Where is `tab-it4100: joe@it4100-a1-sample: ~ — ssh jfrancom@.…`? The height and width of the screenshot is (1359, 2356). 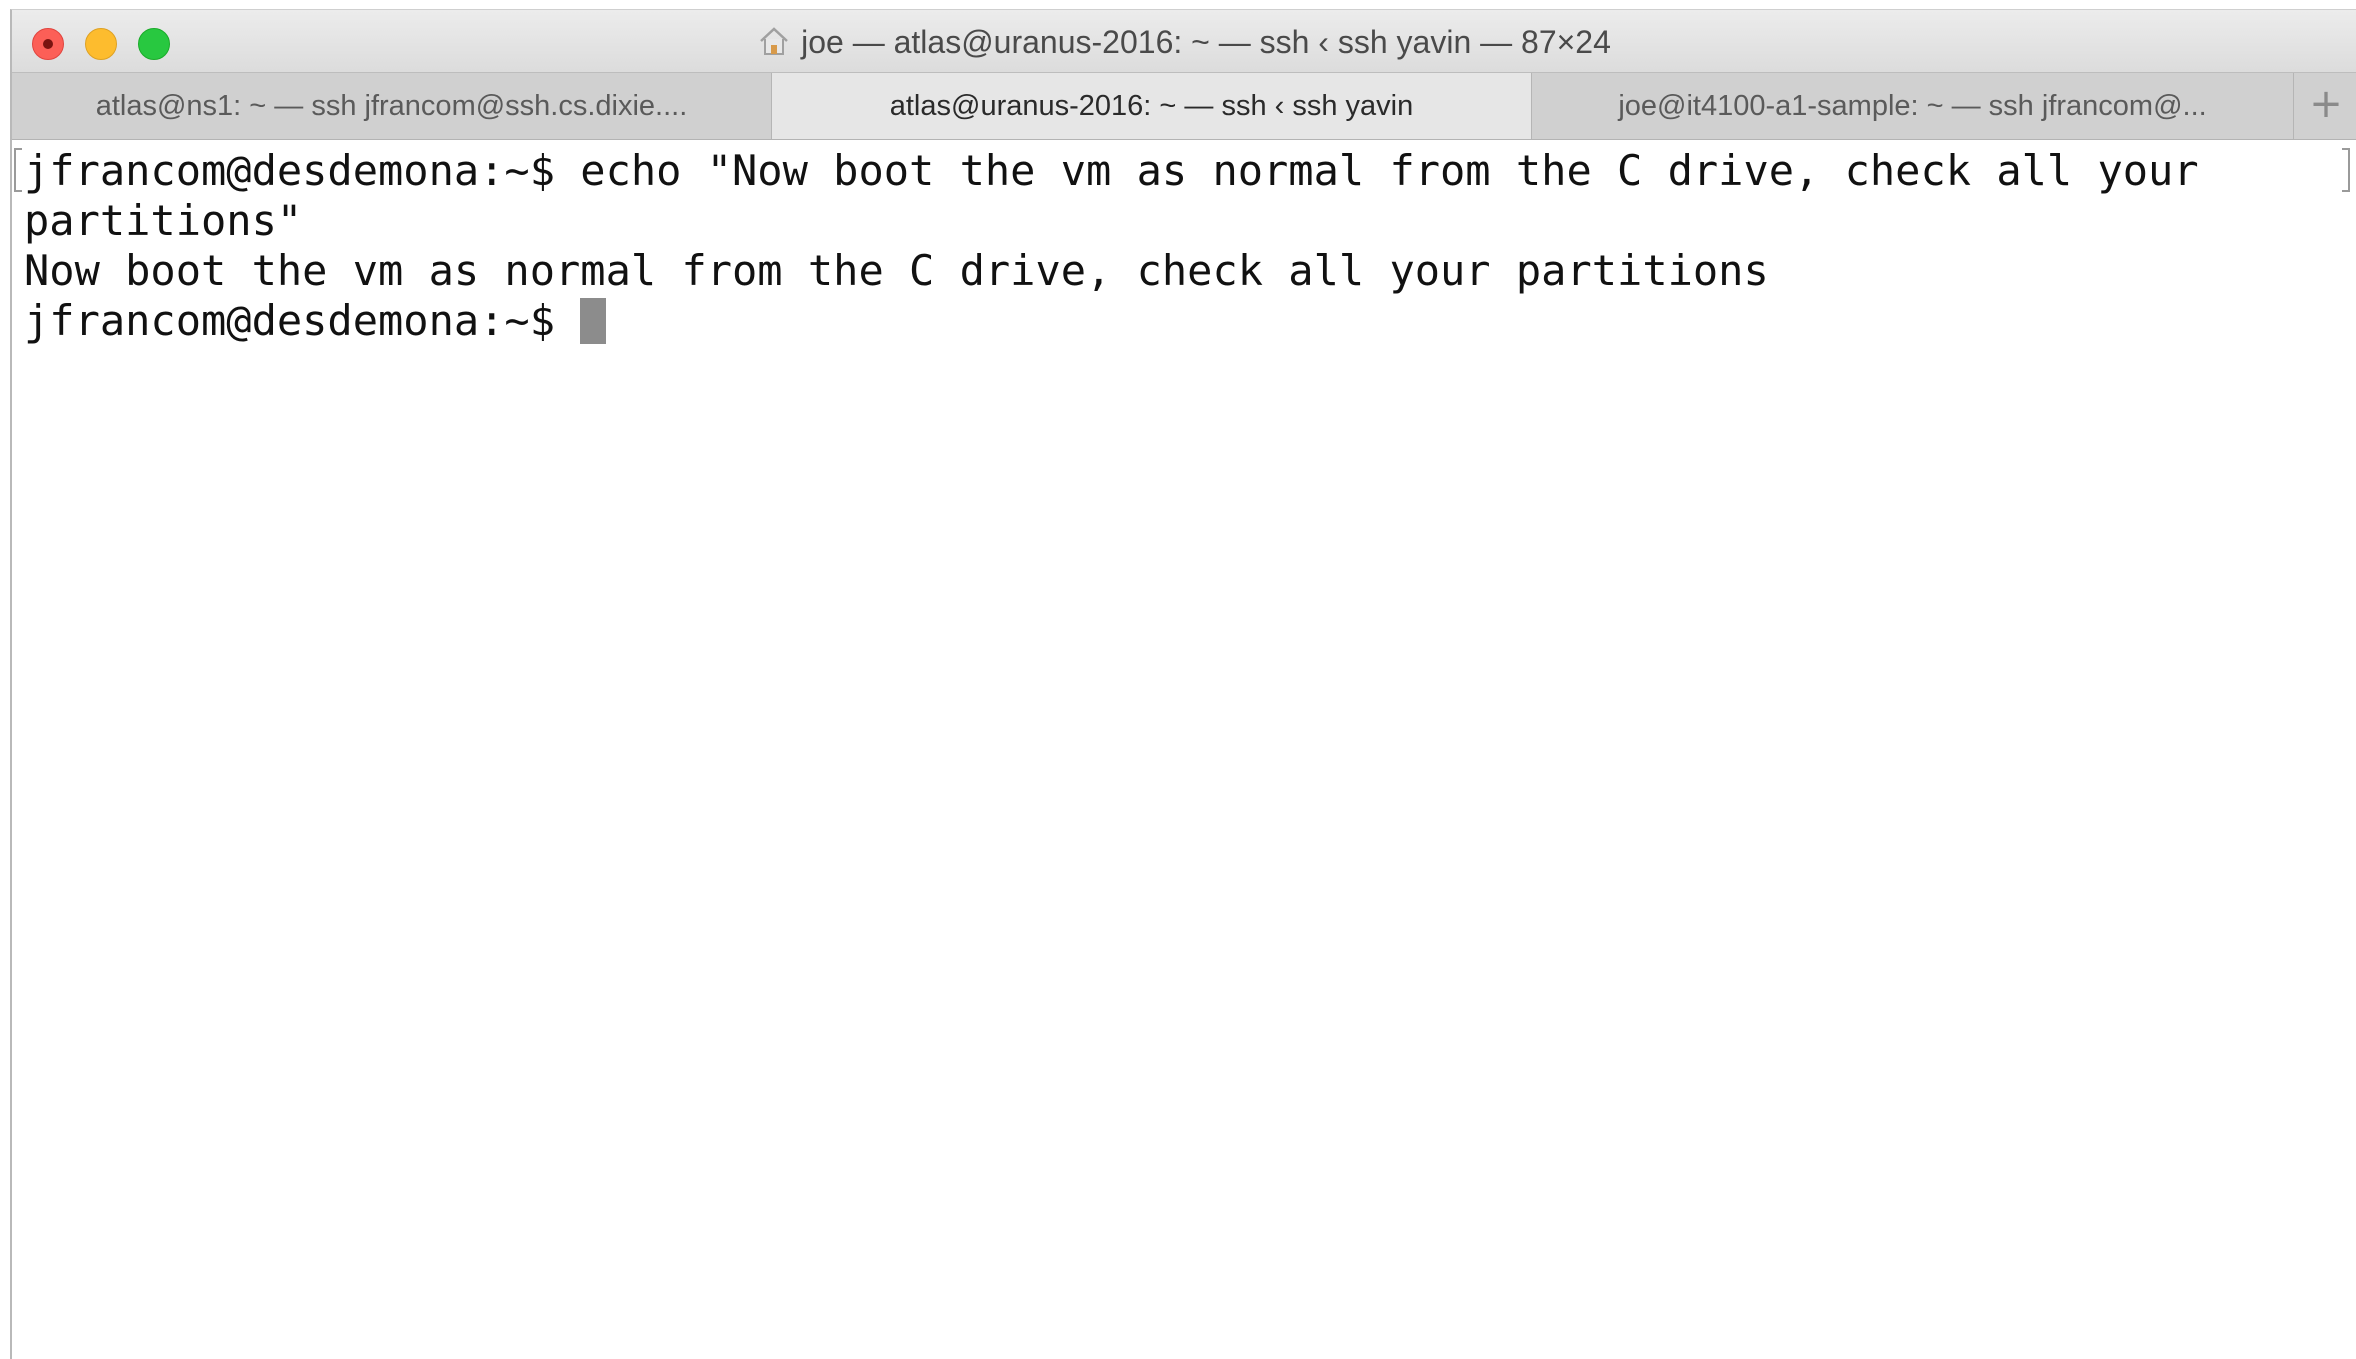
tab-it4100: joe@it4100-a1-sample: ~ — ssh jfrancom@.… is located at coordinates (1913, 106).